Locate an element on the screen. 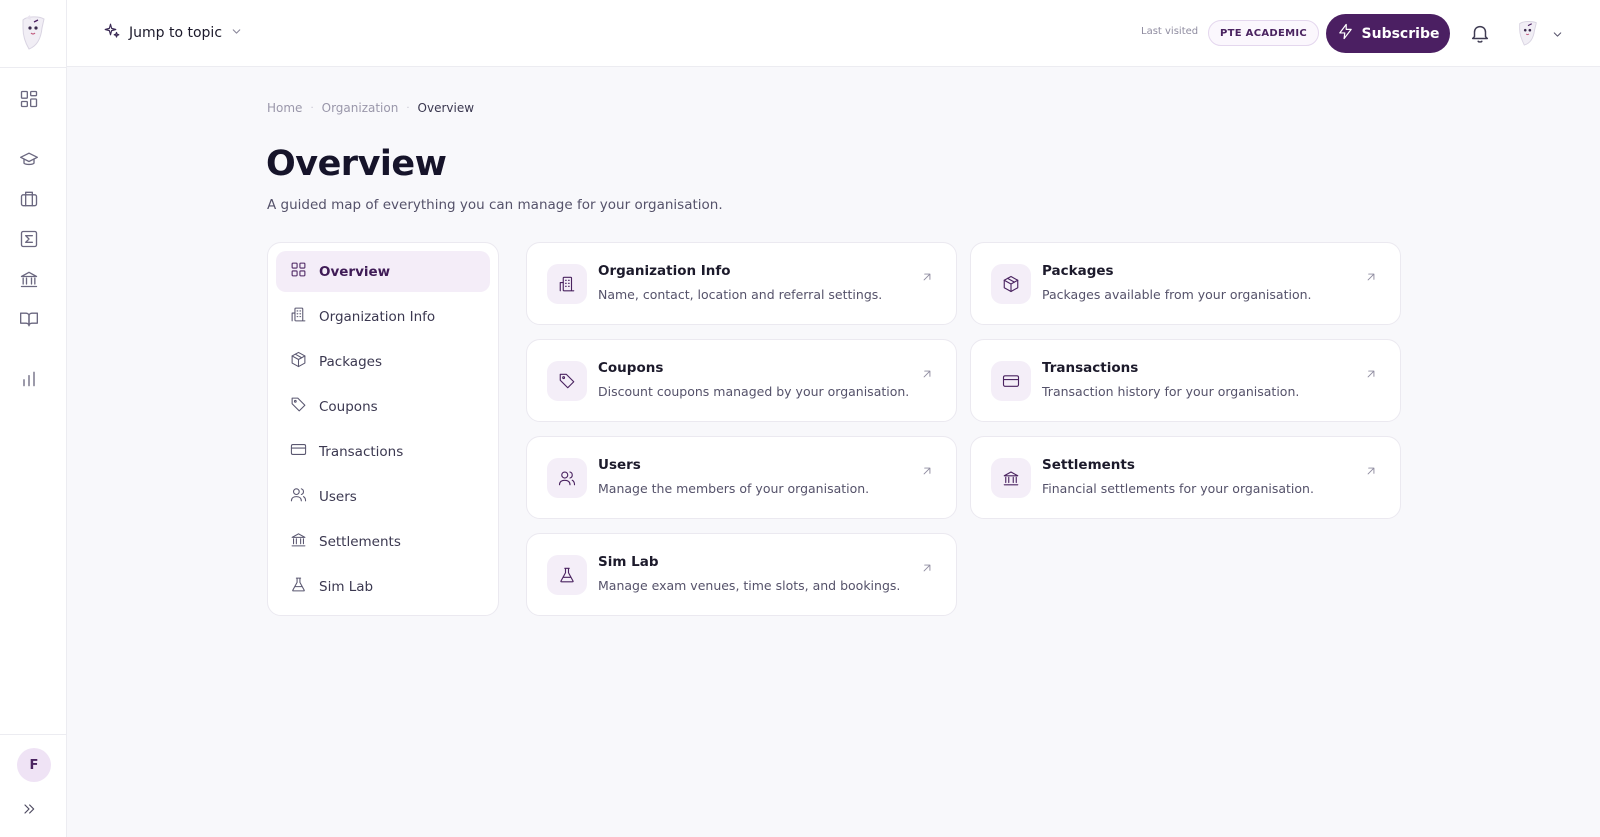 This screenshot has height=837, width=1600. menu-item-packages: Packages is located at coordinates (383, 361).